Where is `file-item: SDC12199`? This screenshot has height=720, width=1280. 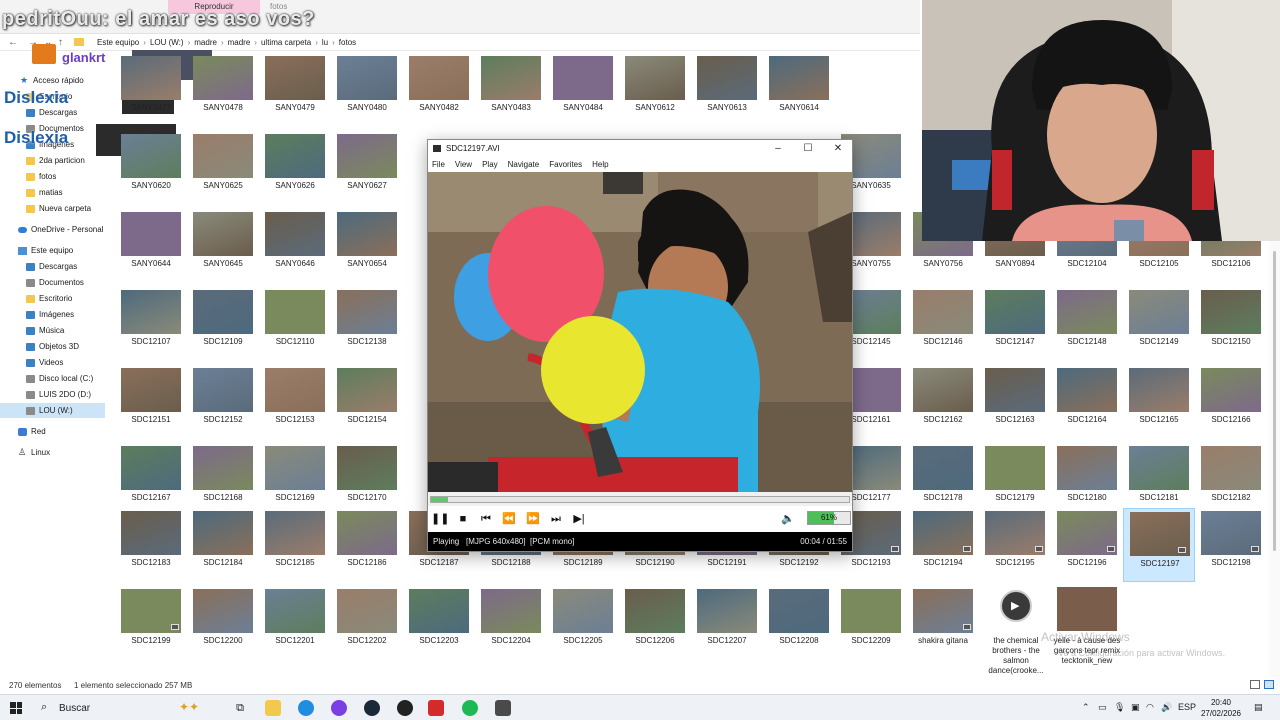
file-item: SDC12199 is located at coordinates (151, 623).